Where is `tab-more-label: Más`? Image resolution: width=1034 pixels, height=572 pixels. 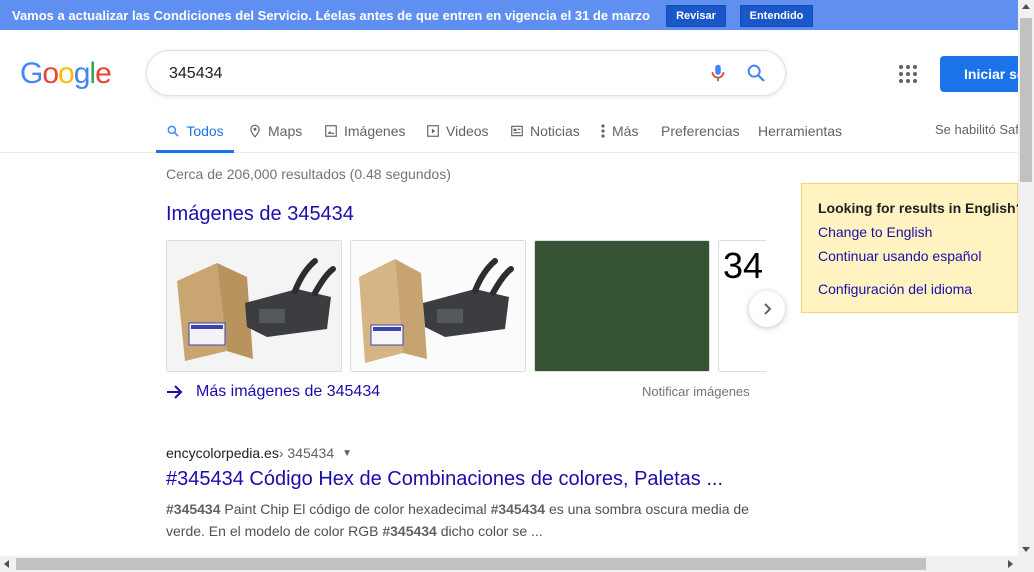
tab-more-label: Más is located at coordinates (625, 131).